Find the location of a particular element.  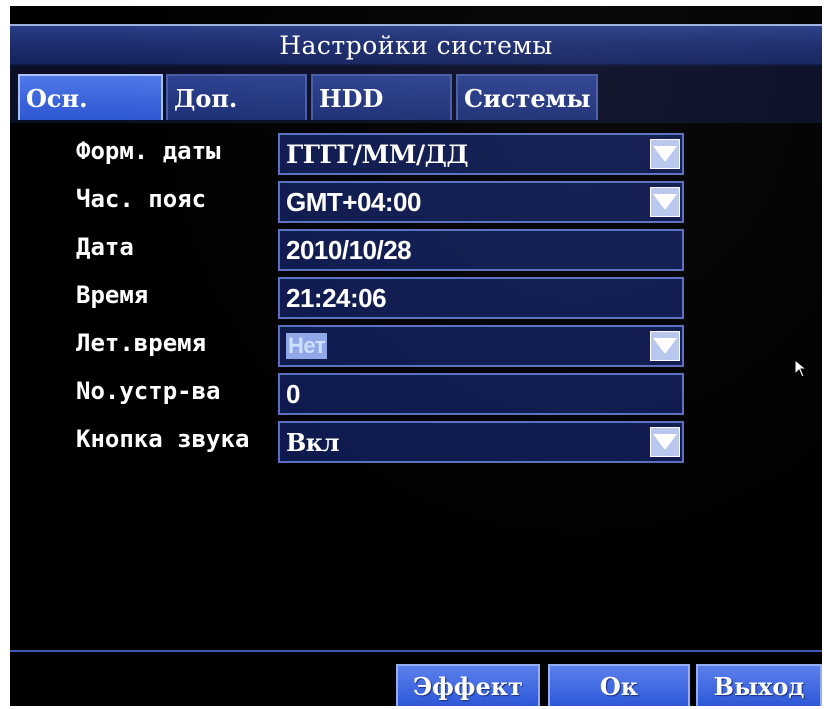

tab-advanced: Доп. is located at coordinates (236, 97).